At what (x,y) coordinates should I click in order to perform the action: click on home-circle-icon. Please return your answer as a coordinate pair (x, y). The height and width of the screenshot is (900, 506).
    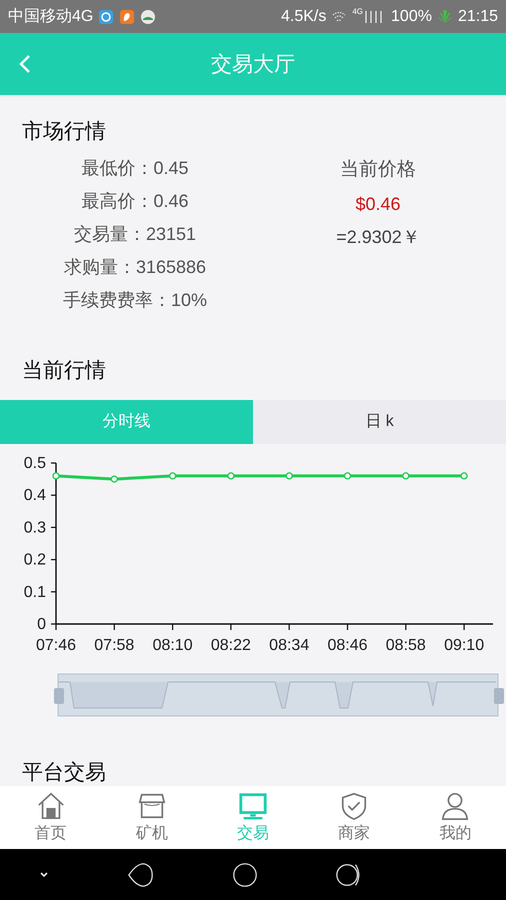
    Looking at the image, I should click on (244, 874).